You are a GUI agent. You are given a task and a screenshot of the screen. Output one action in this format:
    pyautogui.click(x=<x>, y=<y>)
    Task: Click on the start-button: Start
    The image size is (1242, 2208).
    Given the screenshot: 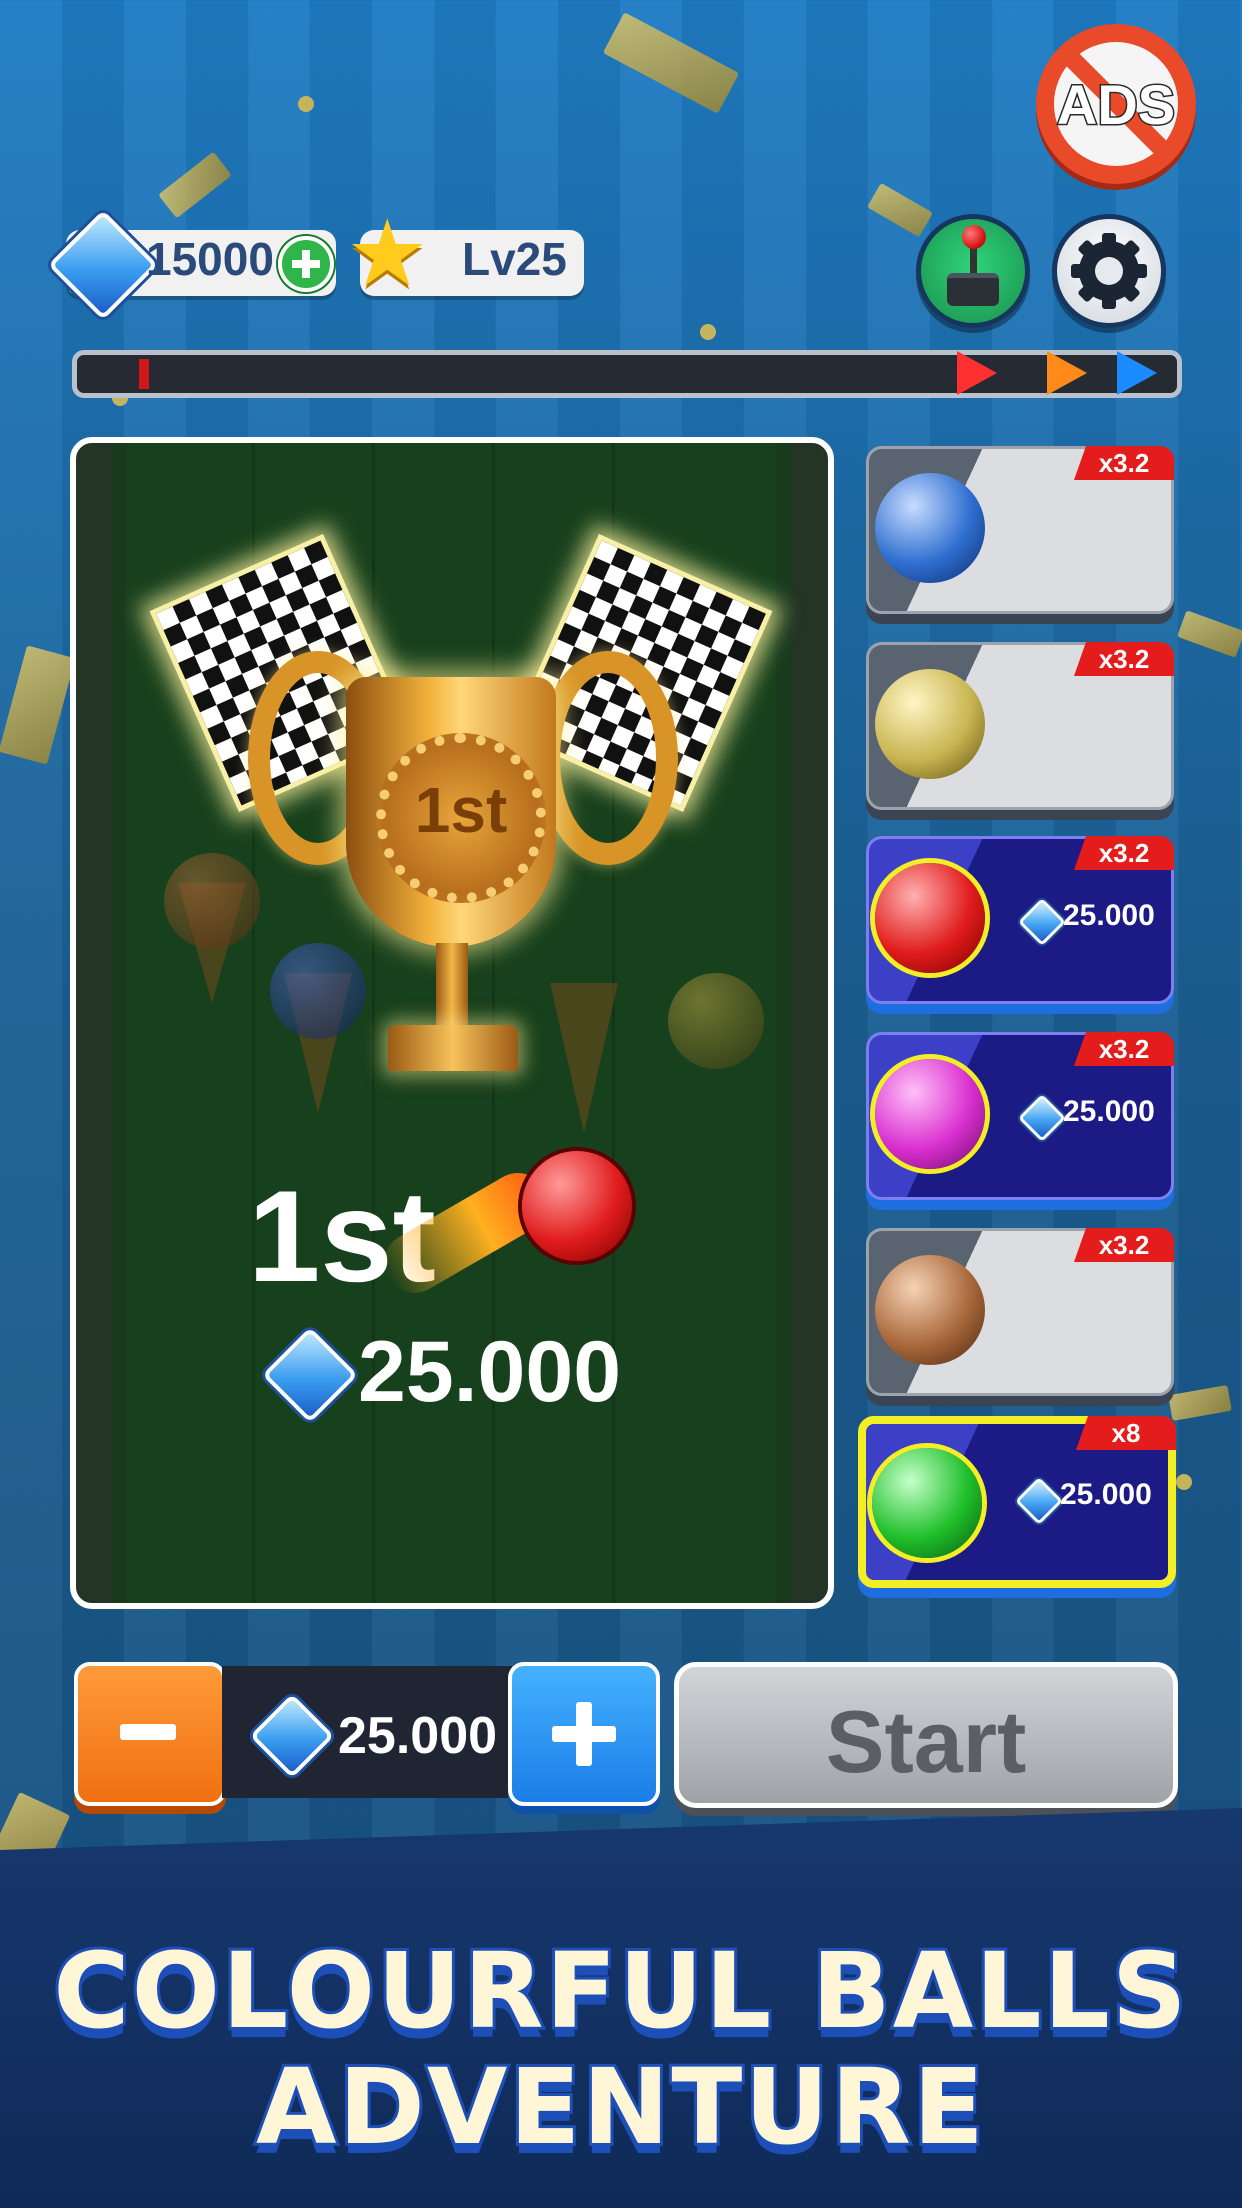 What is the action you would take?
    pyautogui.click(x=926, y=1735)
    